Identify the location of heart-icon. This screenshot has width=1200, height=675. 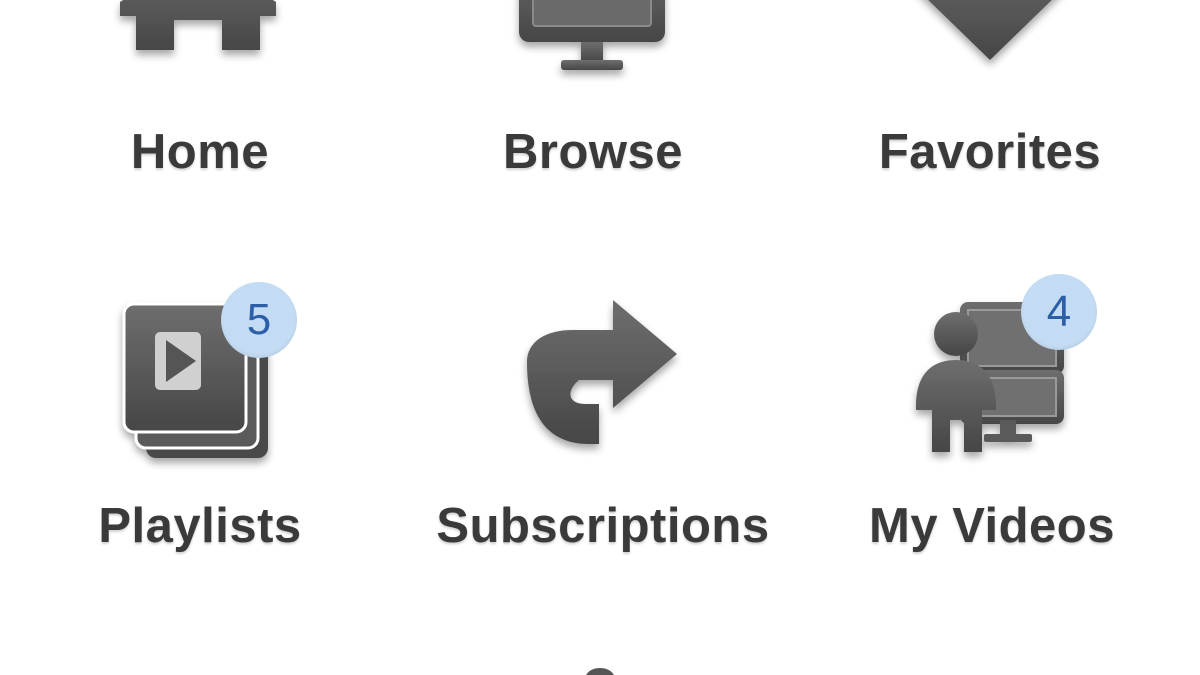
(990, 45).